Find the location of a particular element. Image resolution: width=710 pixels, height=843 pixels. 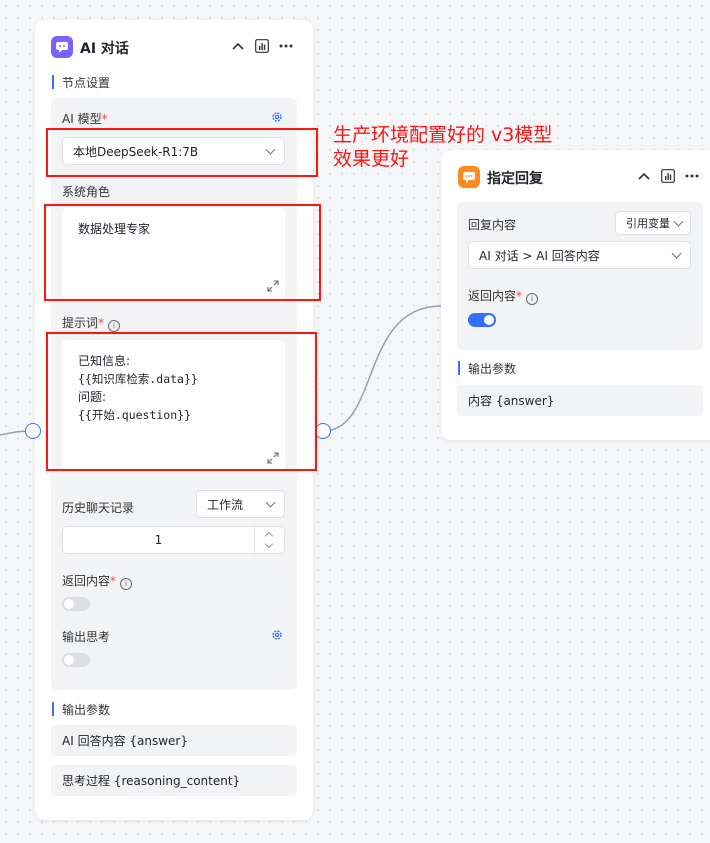

history-mode-select: 工作流 is located at coordinates (240, 504).